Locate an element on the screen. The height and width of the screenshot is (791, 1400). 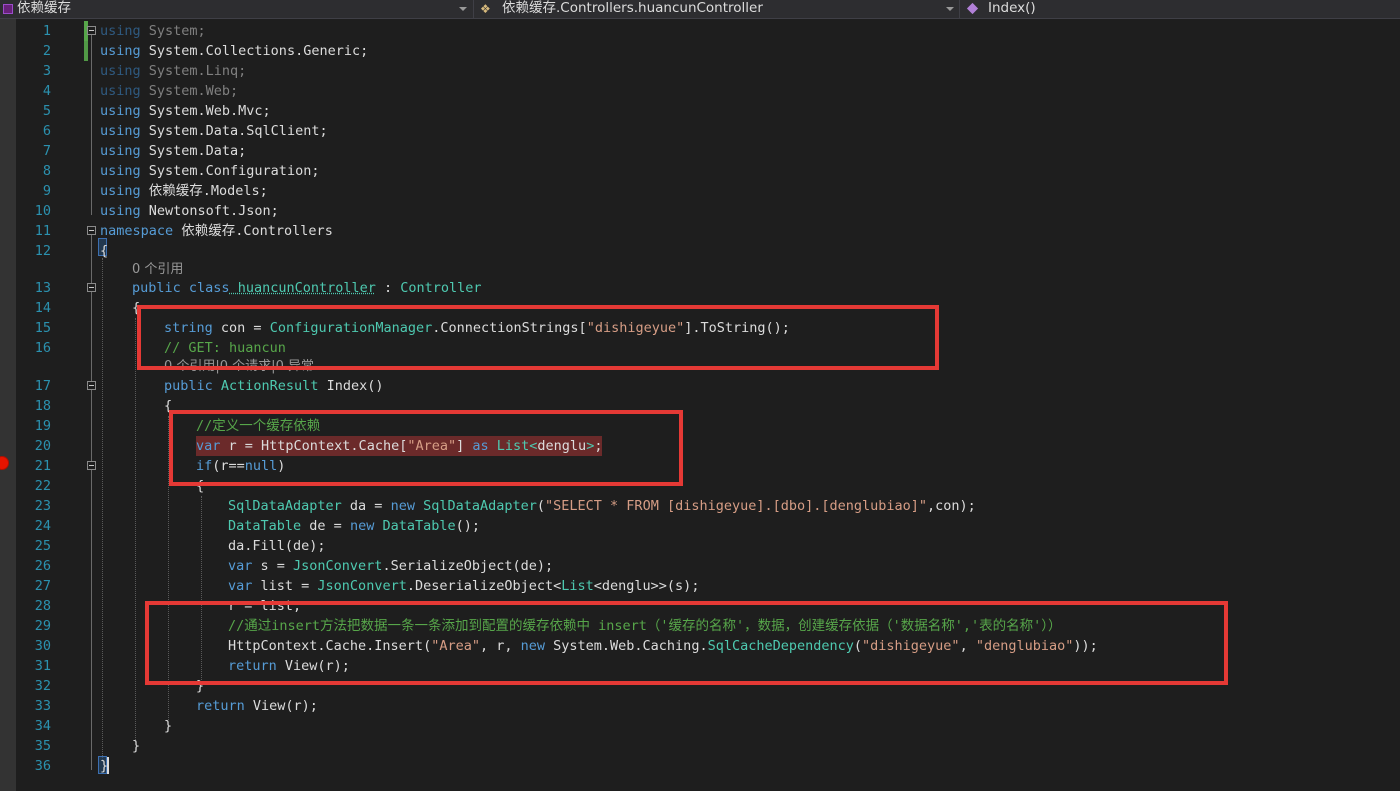
line-number: 12 is located at coordinates (42, 251).